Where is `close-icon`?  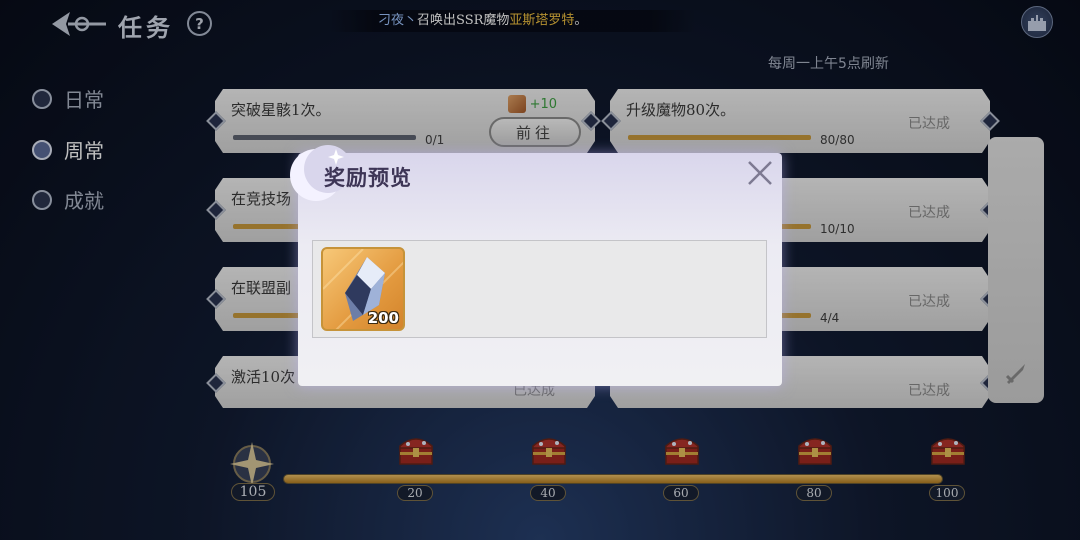 close-icon is located at coordinates (760, 173).